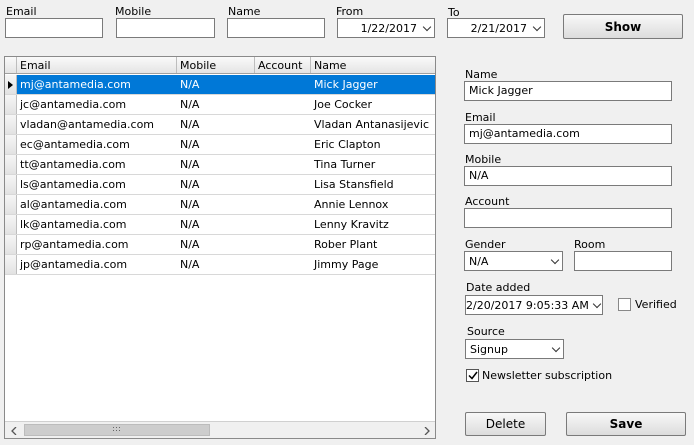 The width and height of the screenshot is (694, 445). I want to click on column-header-name: Name, so click(373, 65).